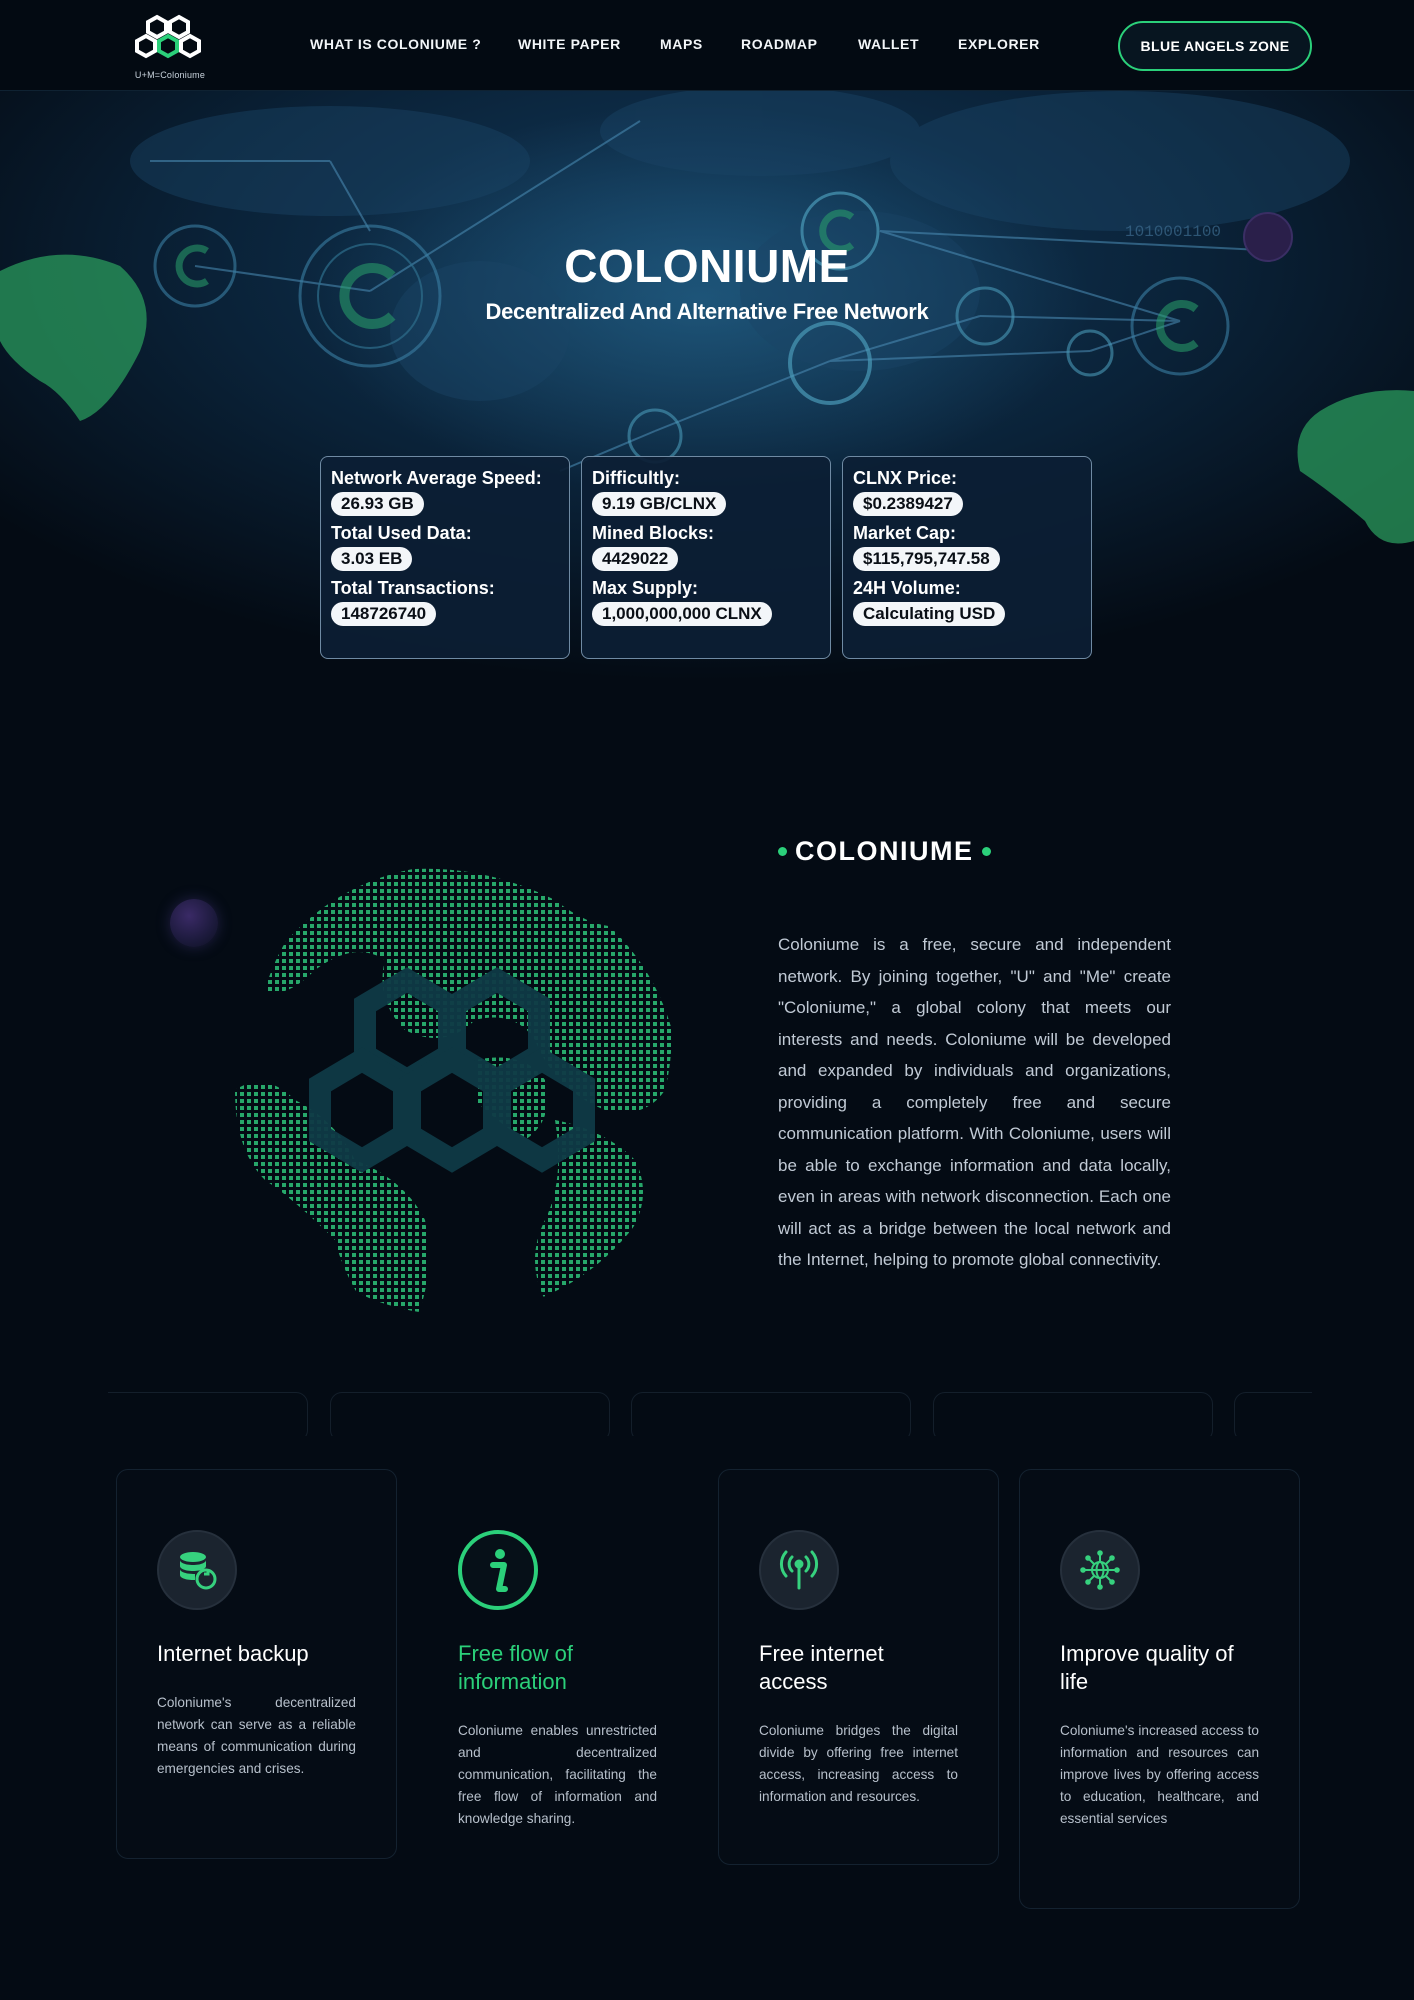 This screenshot has height=2000, width=1414. I want to click on stat-value: $115,795,747.58, so click(926, 559).